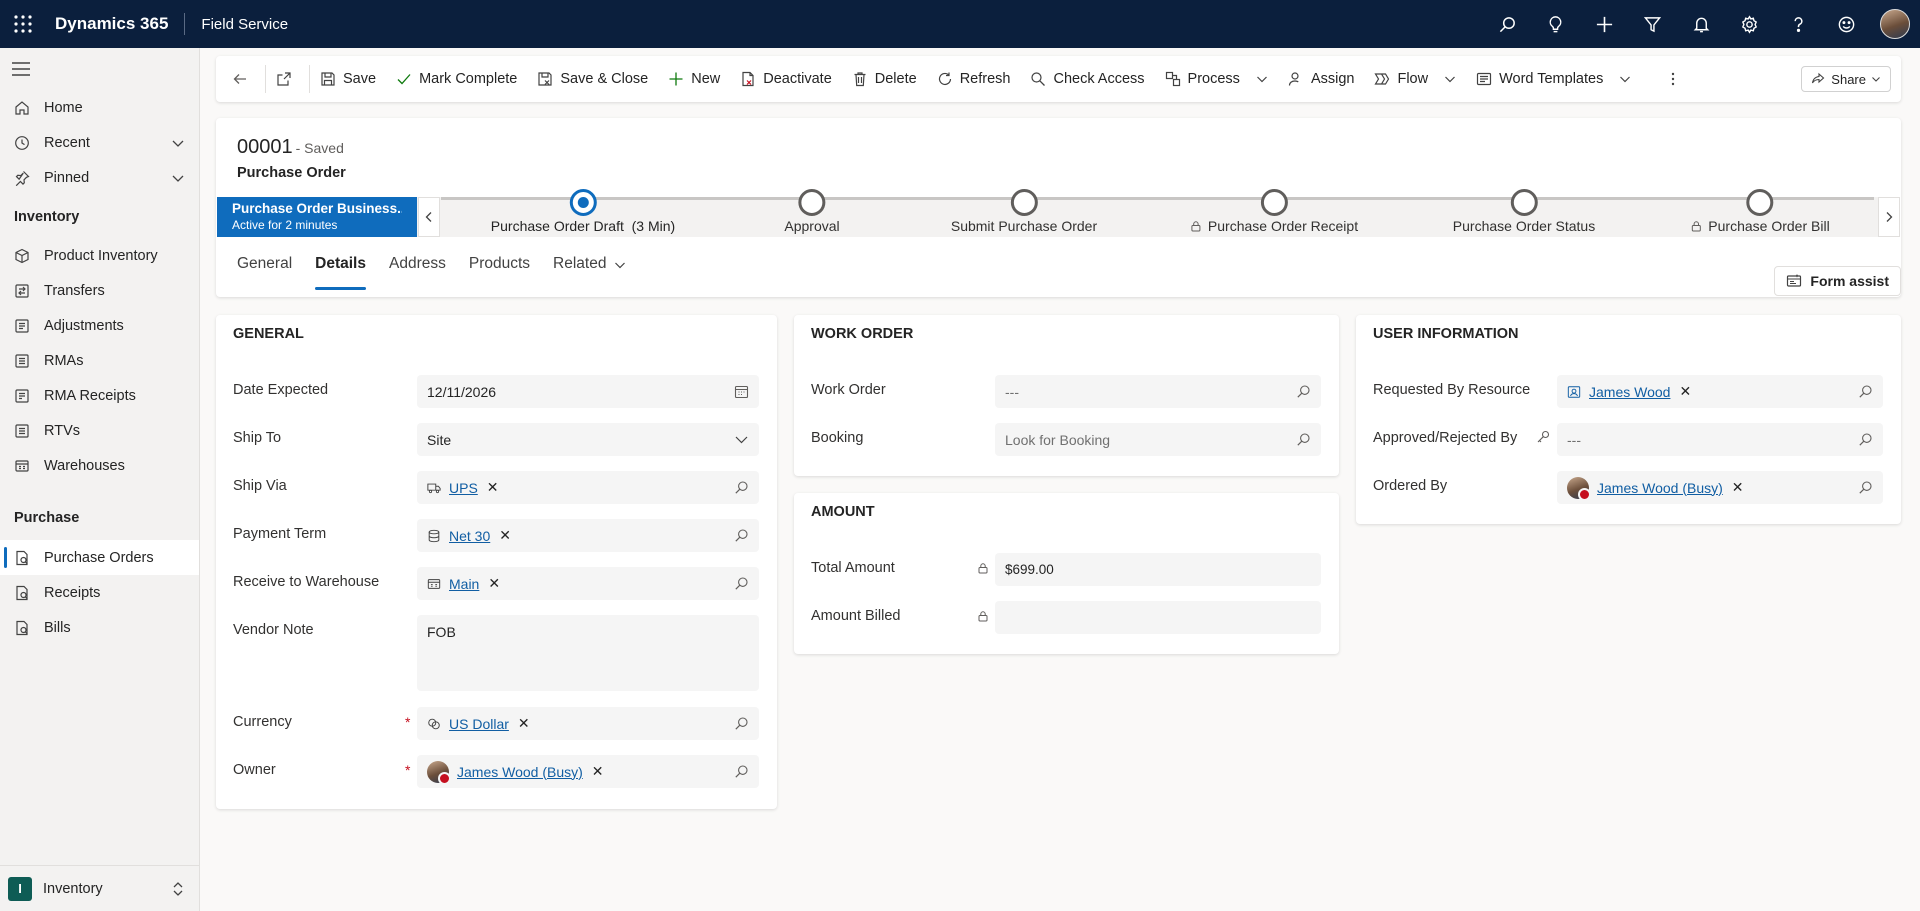  I want to click on tab-related: Related, so click(589, 269).